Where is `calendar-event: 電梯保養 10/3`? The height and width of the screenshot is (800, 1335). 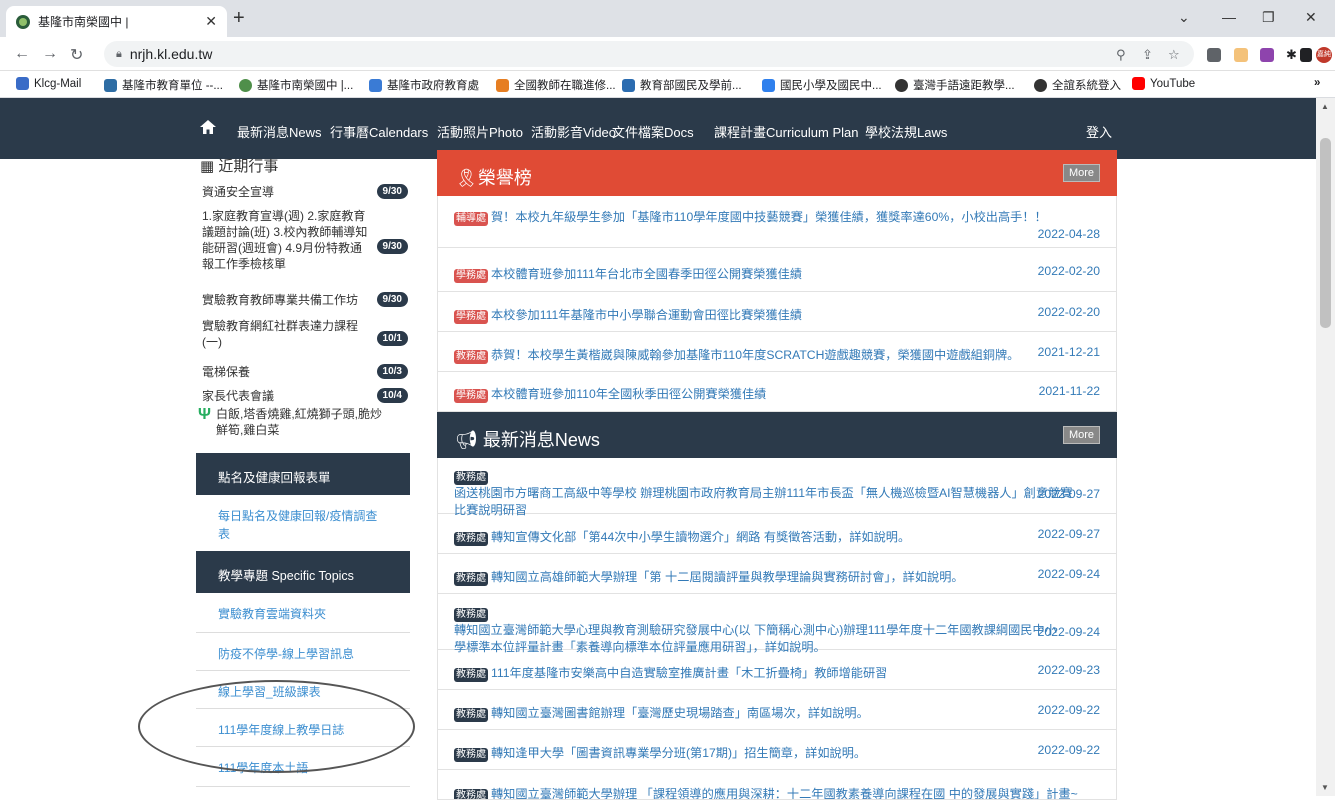
calendar-event: 電梯保養 10/3 is located at coordinates (306, 372).